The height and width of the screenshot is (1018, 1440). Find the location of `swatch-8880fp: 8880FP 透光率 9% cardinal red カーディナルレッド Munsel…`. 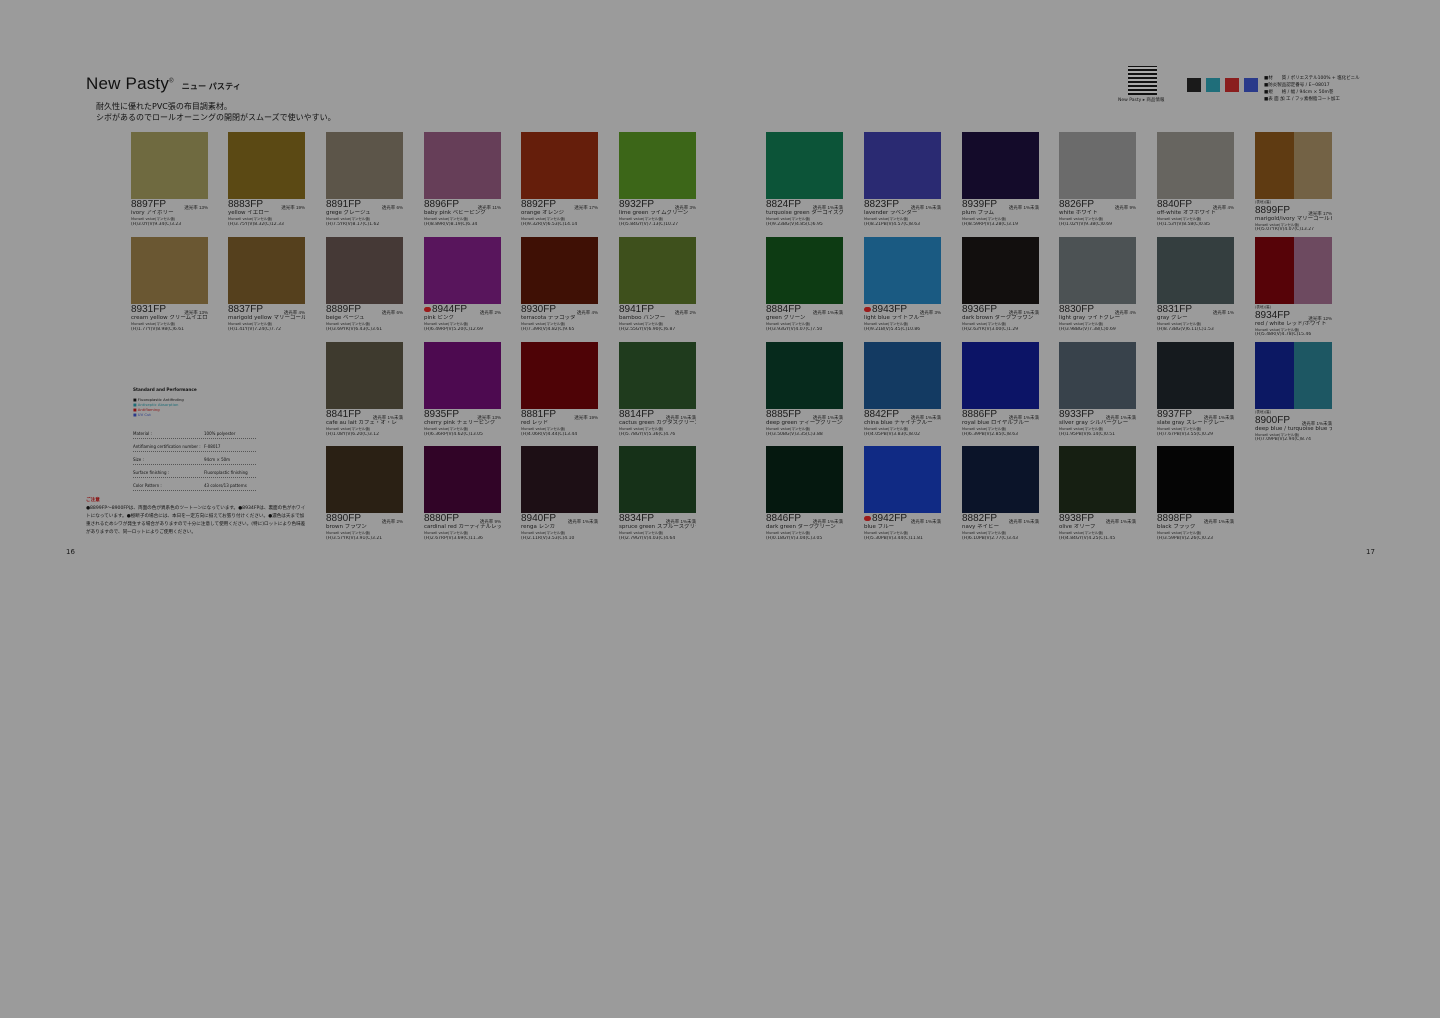

swatch-8880fp: 8880FP 透光率 9% cardinal red カーディナルレッド Munsel… is located at coordinates (462, 493).